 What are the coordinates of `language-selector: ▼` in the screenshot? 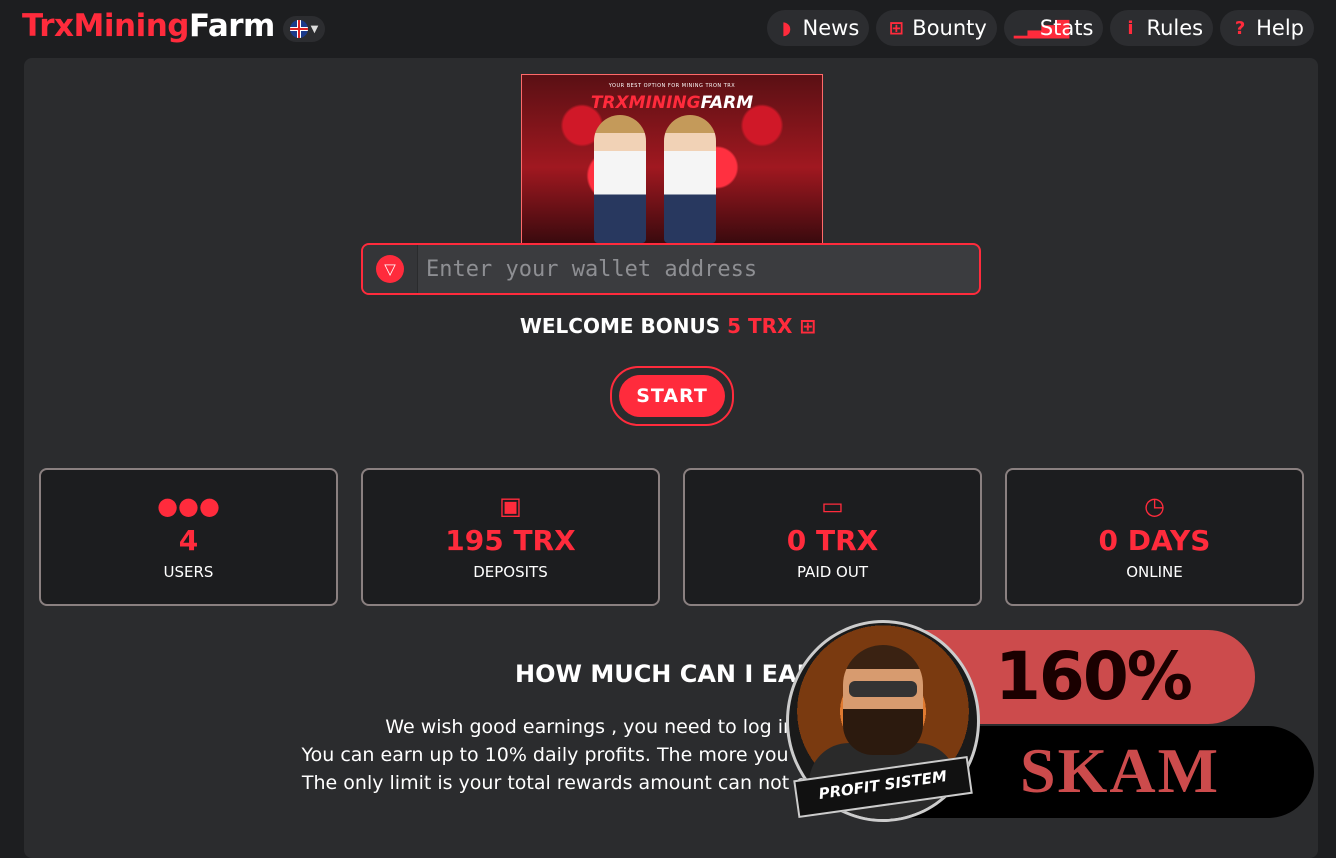 It's located at (304, 29).